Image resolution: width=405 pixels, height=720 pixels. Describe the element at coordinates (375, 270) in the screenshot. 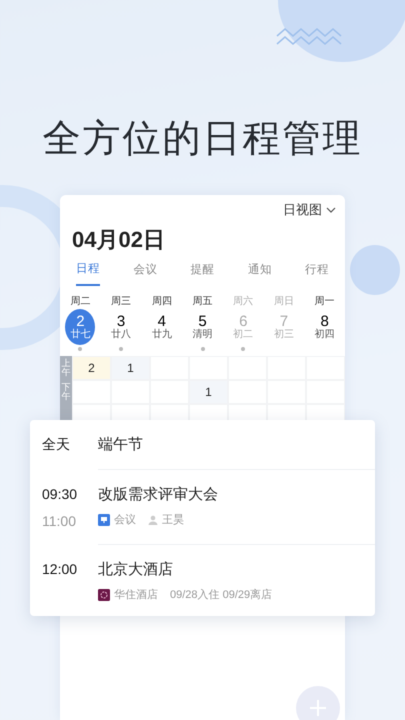

I see `backdrop-circle` at that location.